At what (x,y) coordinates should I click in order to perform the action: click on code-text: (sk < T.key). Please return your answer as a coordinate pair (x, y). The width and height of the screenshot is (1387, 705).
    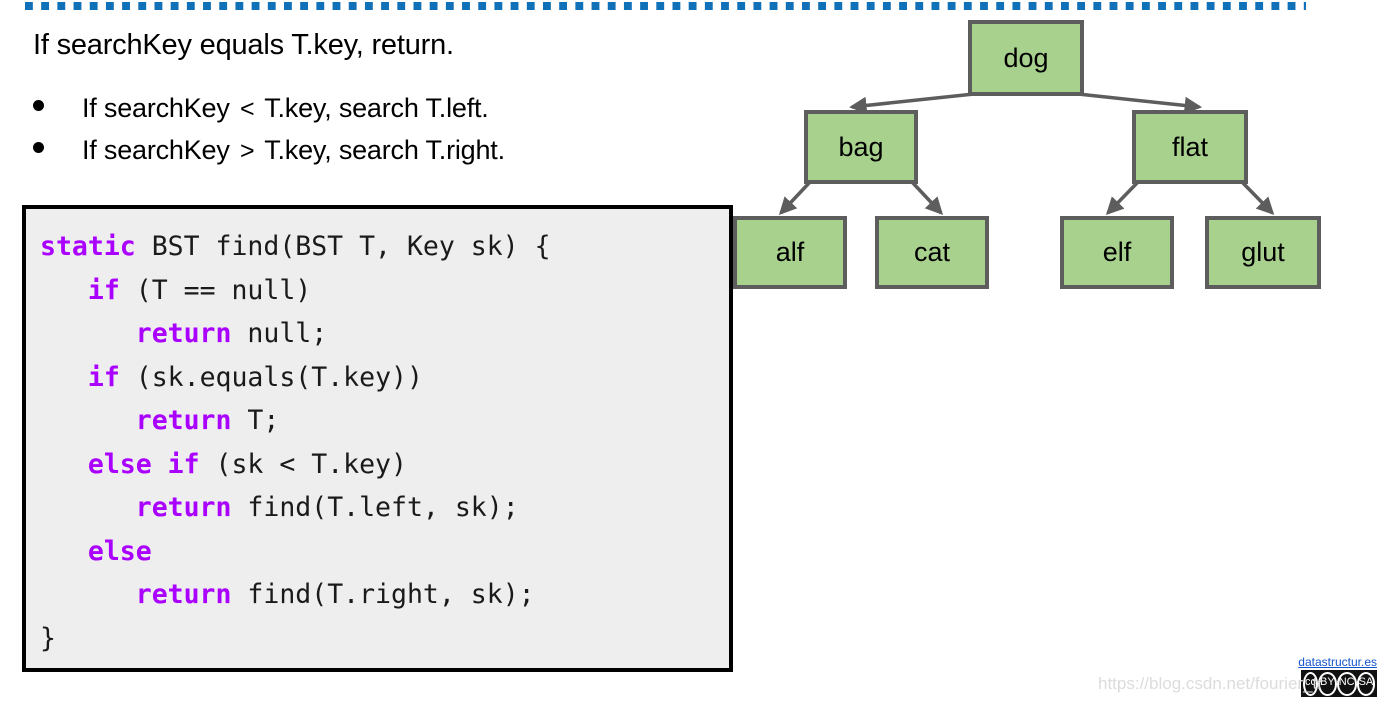
    Looking at the image, I should click on (303, 464).